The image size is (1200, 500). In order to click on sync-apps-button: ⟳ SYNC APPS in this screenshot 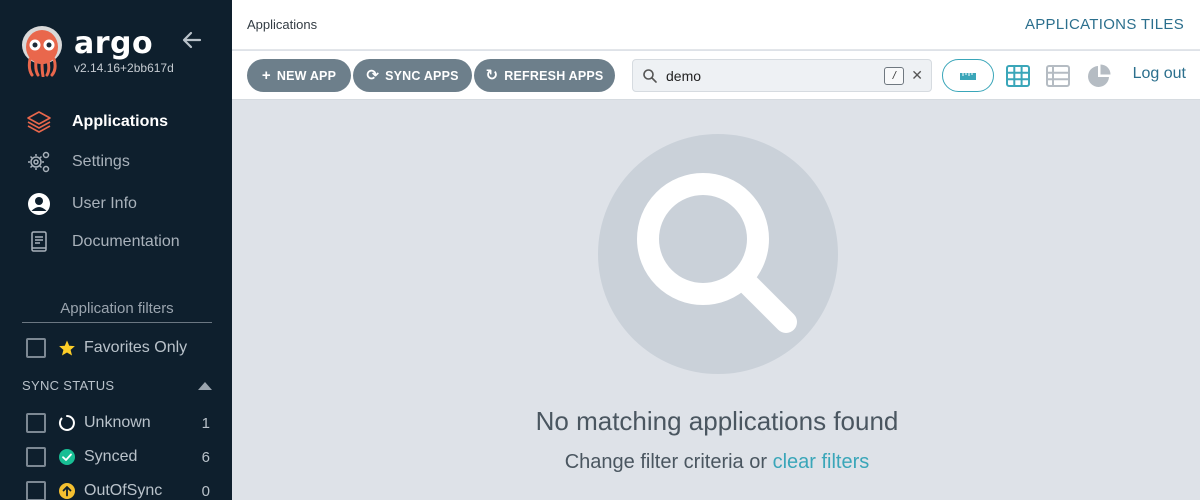, I will do `click(412, 75)`.